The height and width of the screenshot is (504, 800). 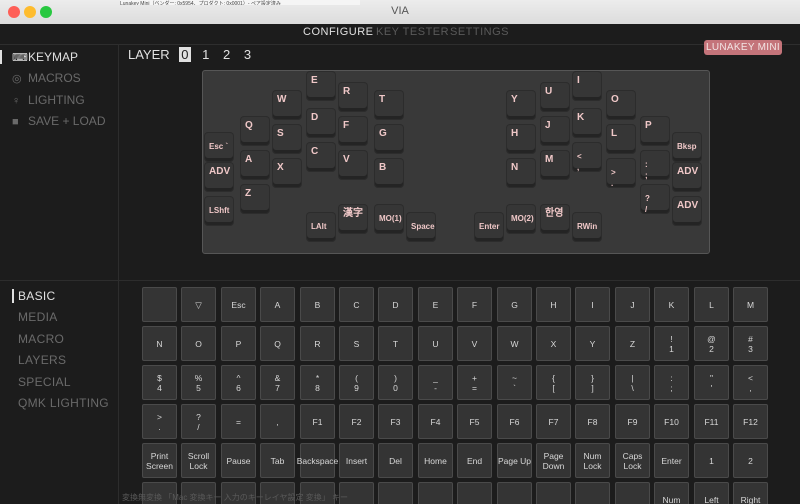 What do you see at coordinates (592, 421) in the screenshot?
I see `keycode-button: F8` at bounding box center [592, 421].